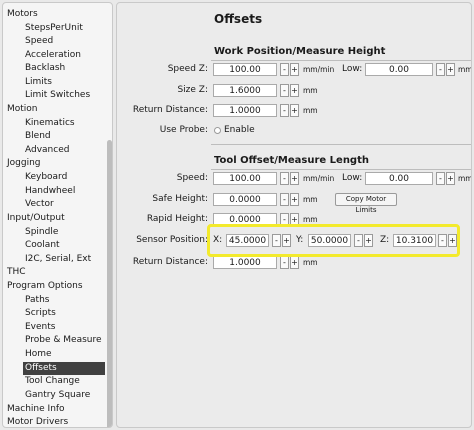  I want to click on work-size-decrement-button: -, so click(284, 90).